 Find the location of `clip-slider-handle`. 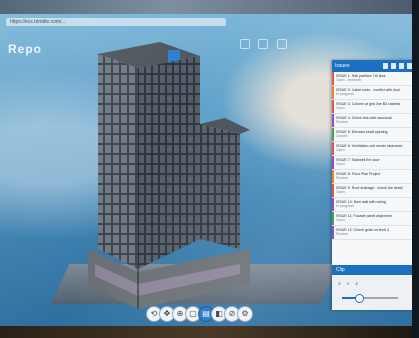

clip-slider-handle is located at coordinates (359, 298).